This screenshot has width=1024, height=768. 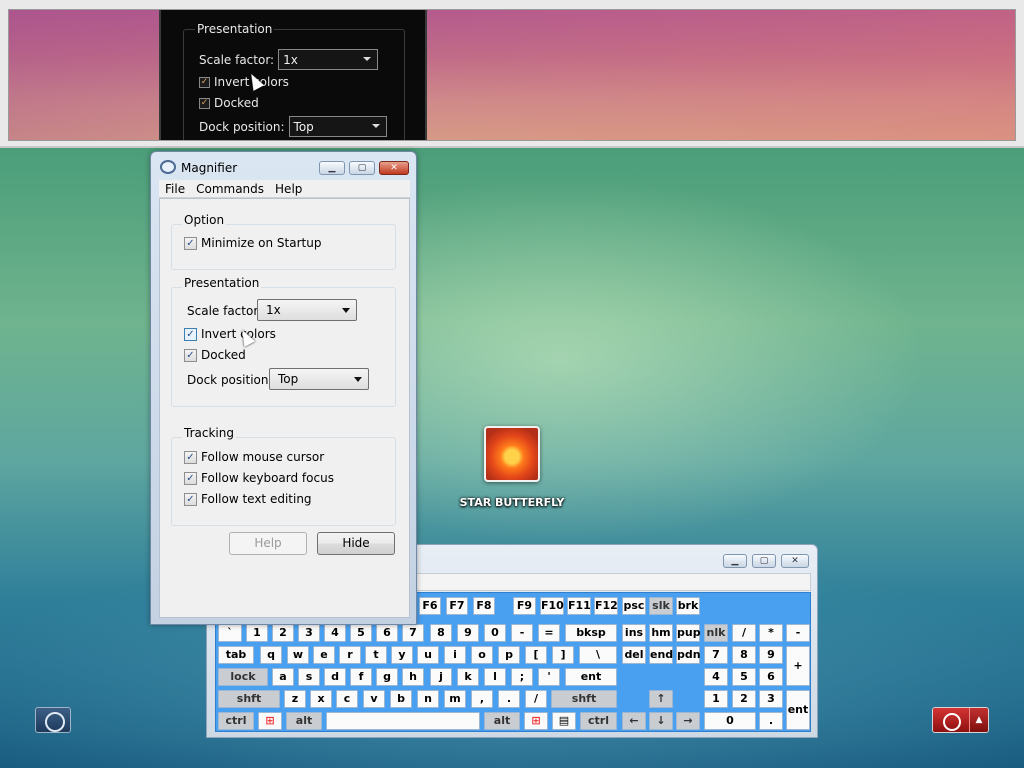 What do you see at coordinates (735, 561) in the screenshot?
I see `minimize-icon: ▁` at bounding box center [735, 561].